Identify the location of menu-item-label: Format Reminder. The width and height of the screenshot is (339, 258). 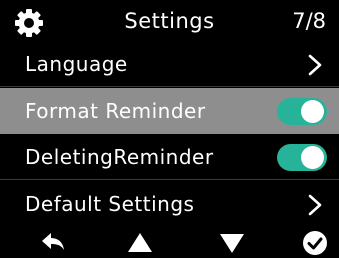
(115, 111).